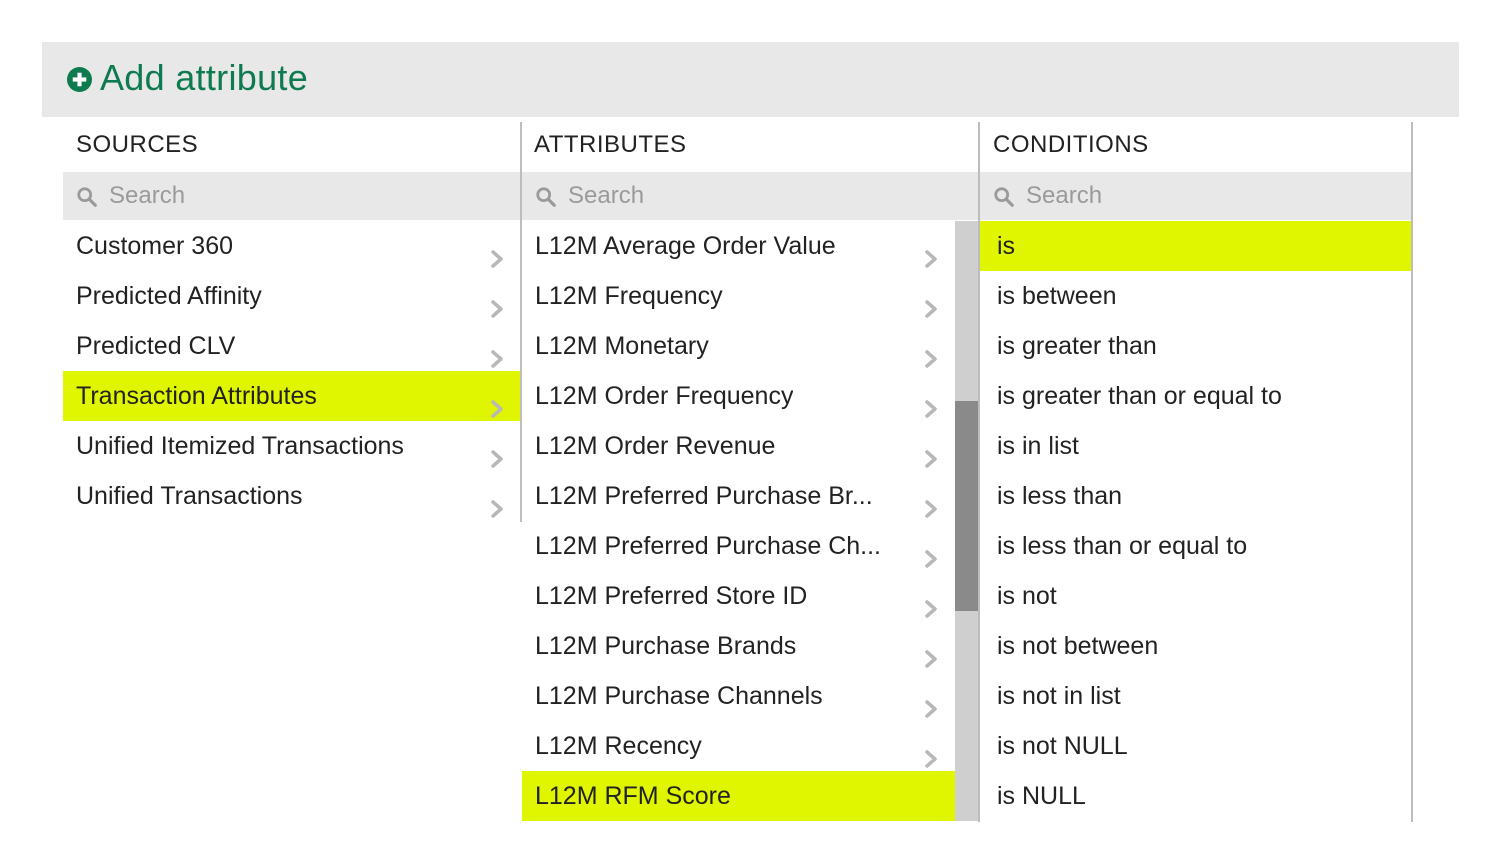  What do you see at coordinates (664, 396) in the screenshot?
I see `attributes-item-label: L12M Order Frequency` at bounding box center [664, 396].